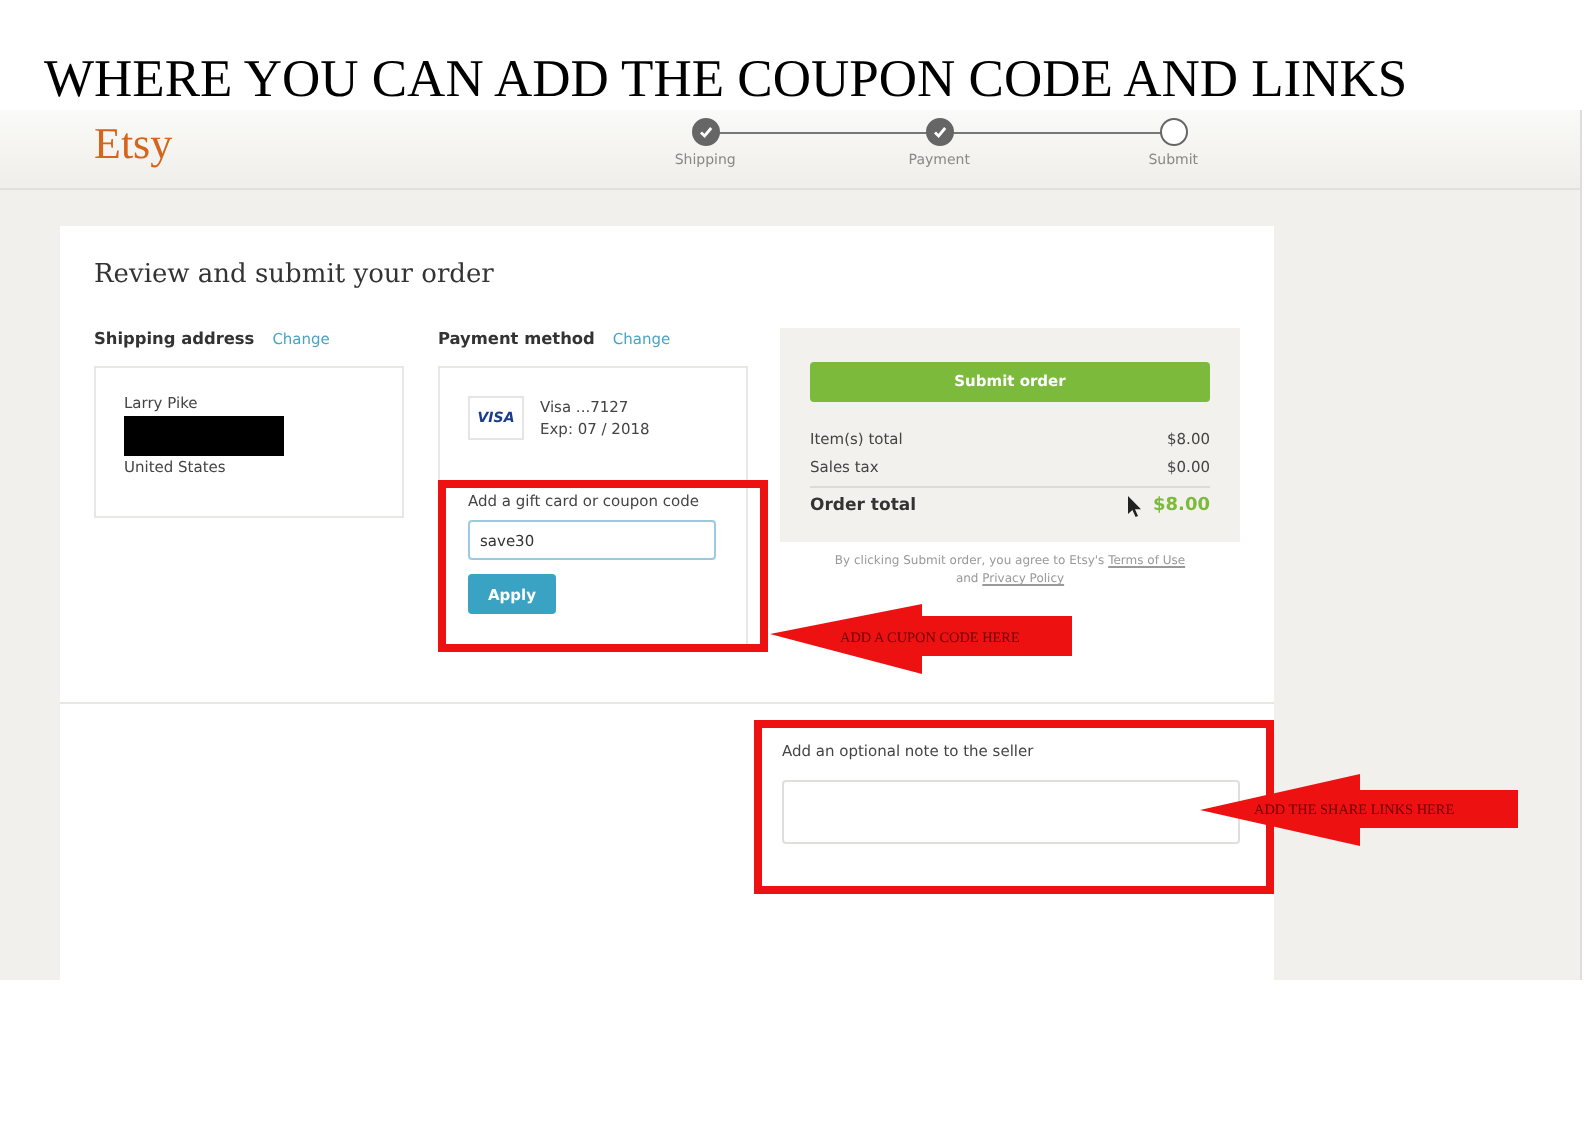 Image resolution: width=1588 pixels, height=1132 pixels. I want to click on page-title: Review and submit your order, so click(295, 276).